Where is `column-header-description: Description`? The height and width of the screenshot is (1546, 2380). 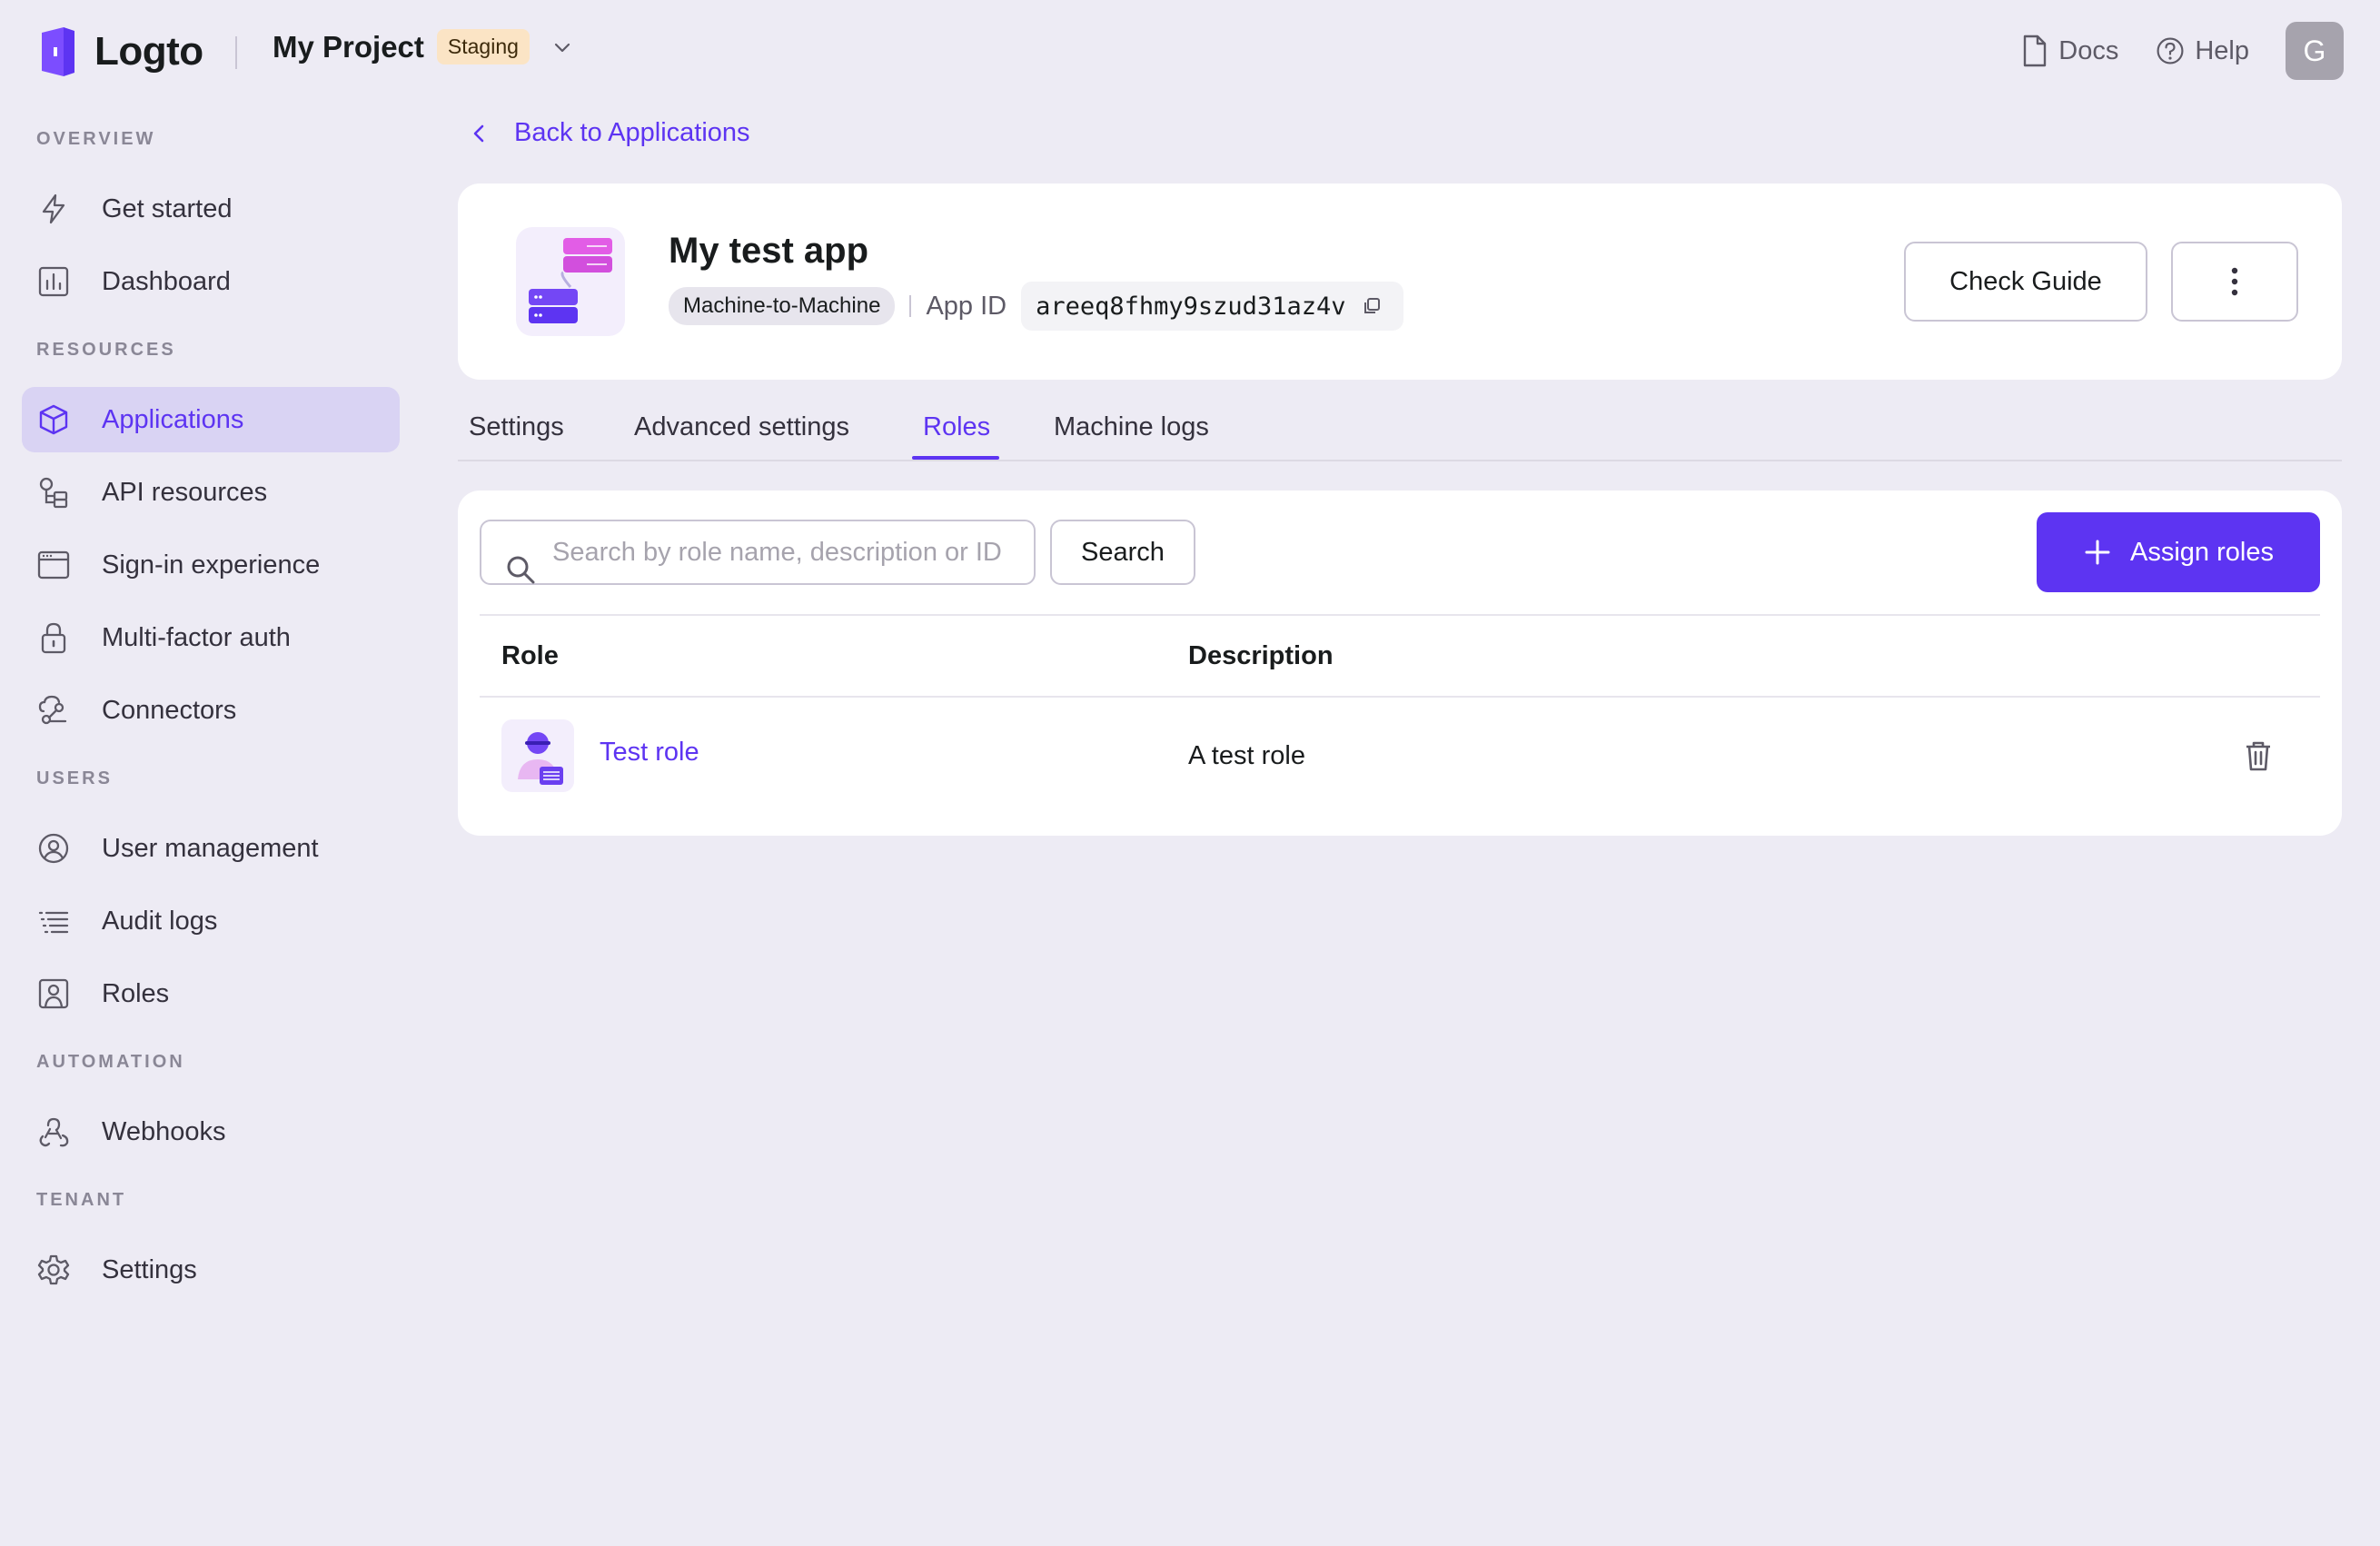
column-header-description: Description is located at coordinates (1261, 655).